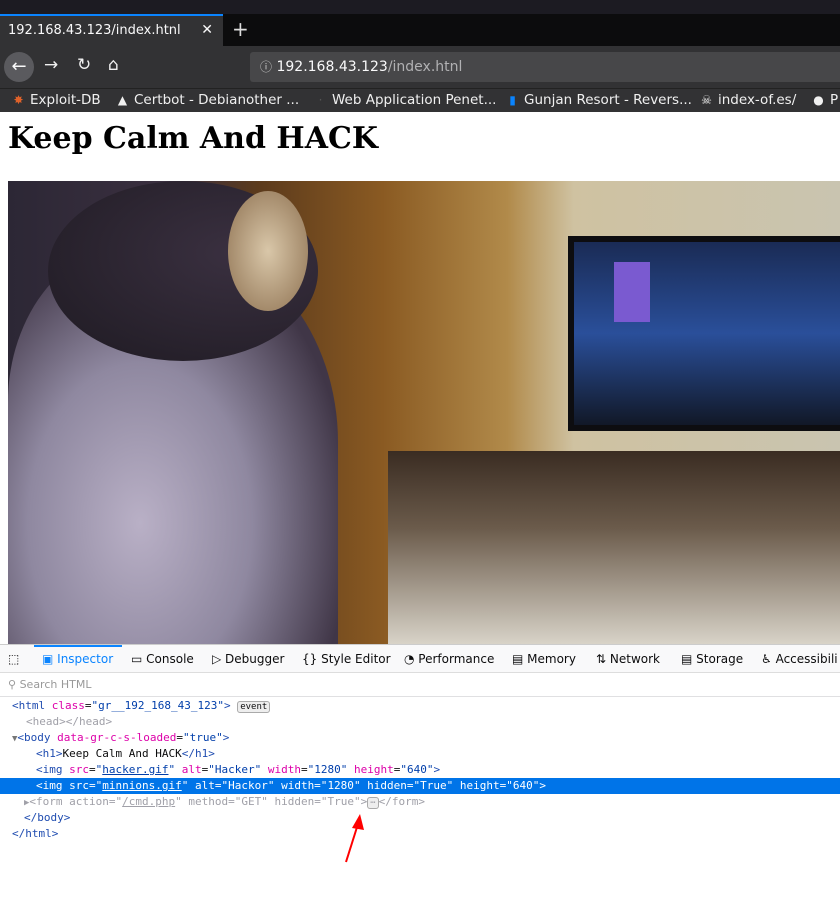  I want to click on image-desk, so click(614, 547).